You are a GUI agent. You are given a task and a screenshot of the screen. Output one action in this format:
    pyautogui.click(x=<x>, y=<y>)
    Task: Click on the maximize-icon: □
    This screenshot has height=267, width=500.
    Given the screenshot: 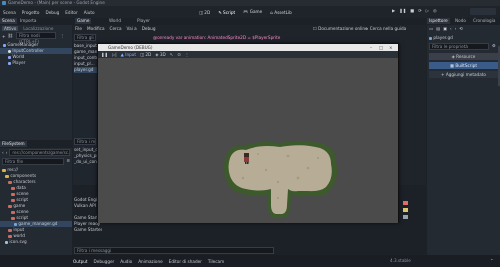 What is the action you would take?
    pyautogui.click(x=381, y=47)
    